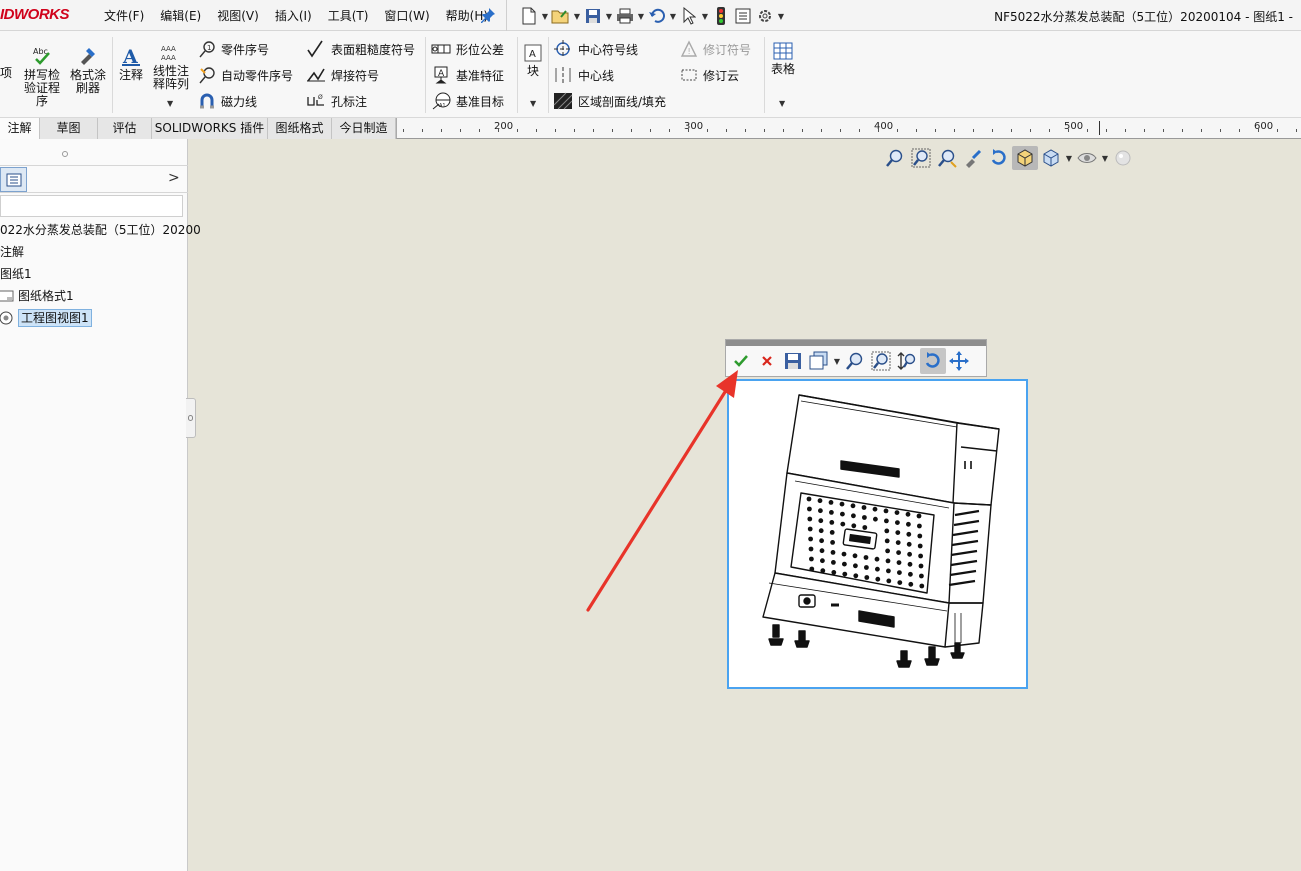  I want to click on ruler-label-200: 200, so click(504, 126).